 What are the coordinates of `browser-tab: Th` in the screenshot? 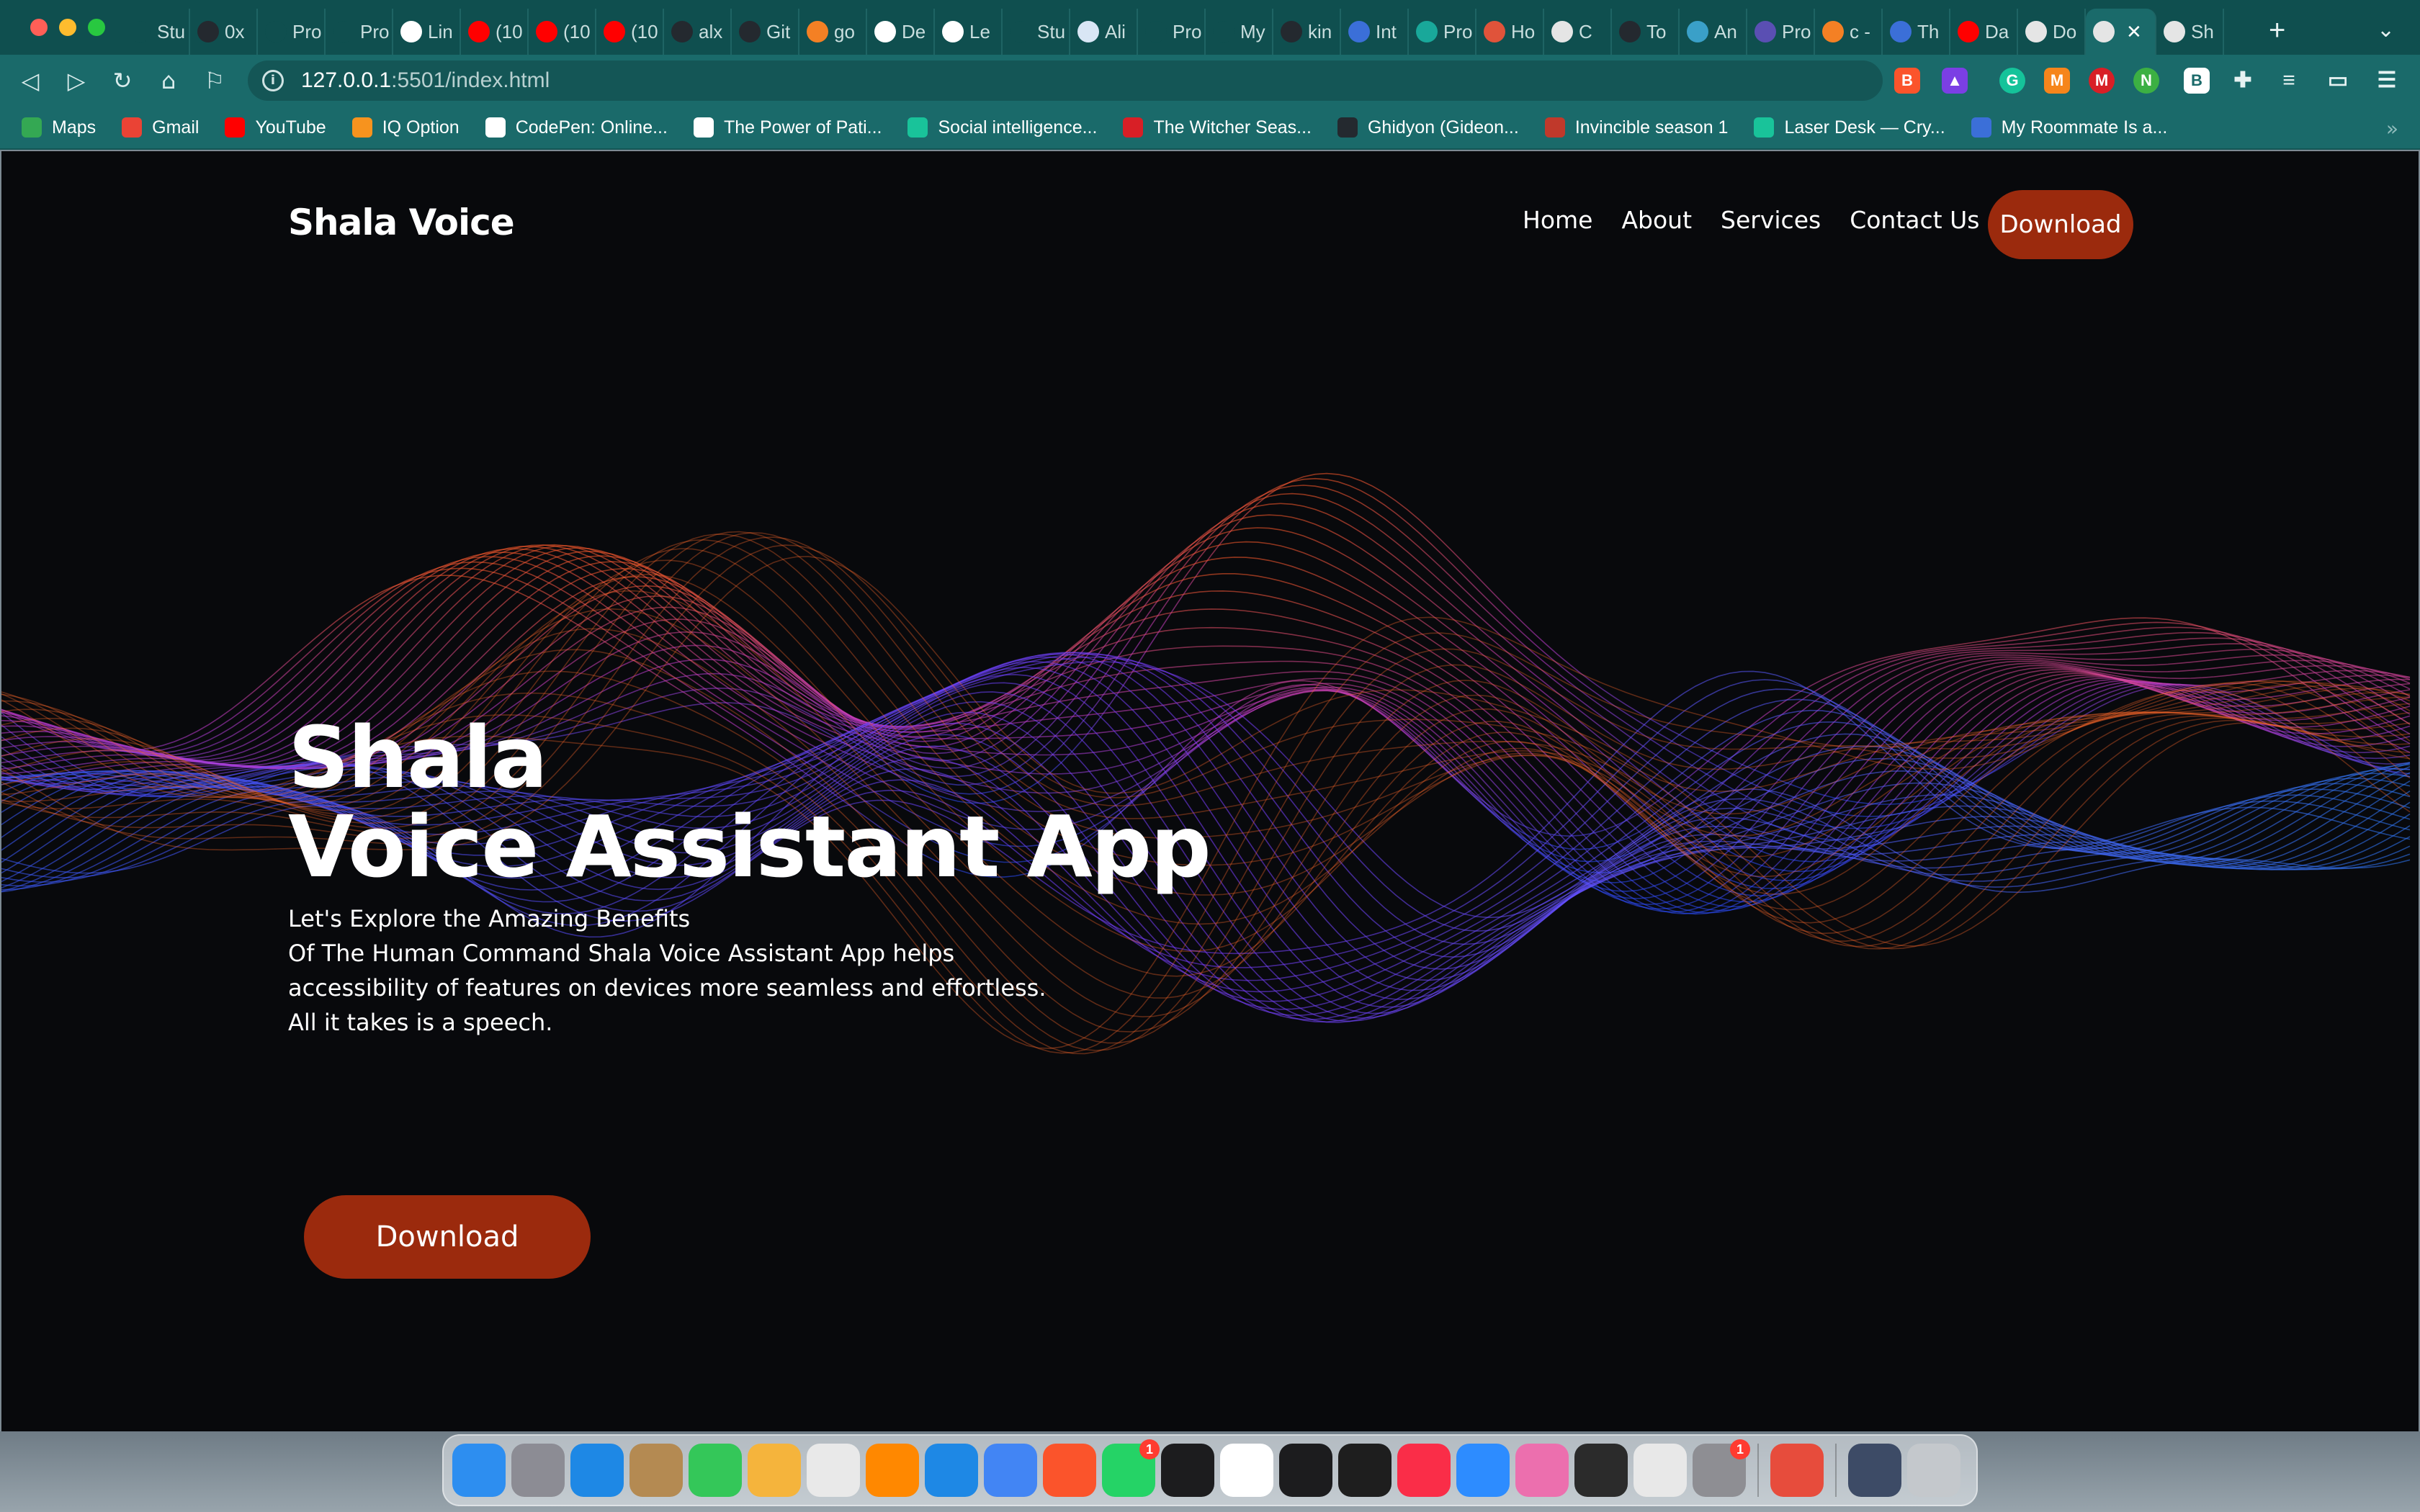 It's located at (1916, 32).